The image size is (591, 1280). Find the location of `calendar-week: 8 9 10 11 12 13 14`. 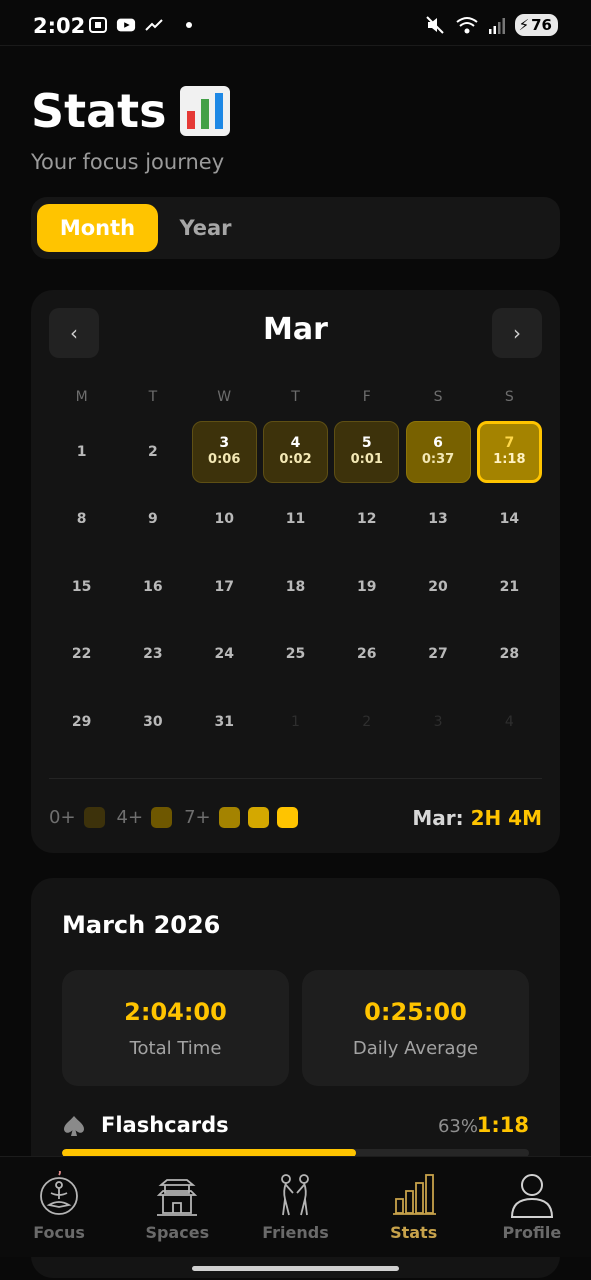

calendar-week: 8 9 10 11 12 13 14 is located at coordinates (295, 520).